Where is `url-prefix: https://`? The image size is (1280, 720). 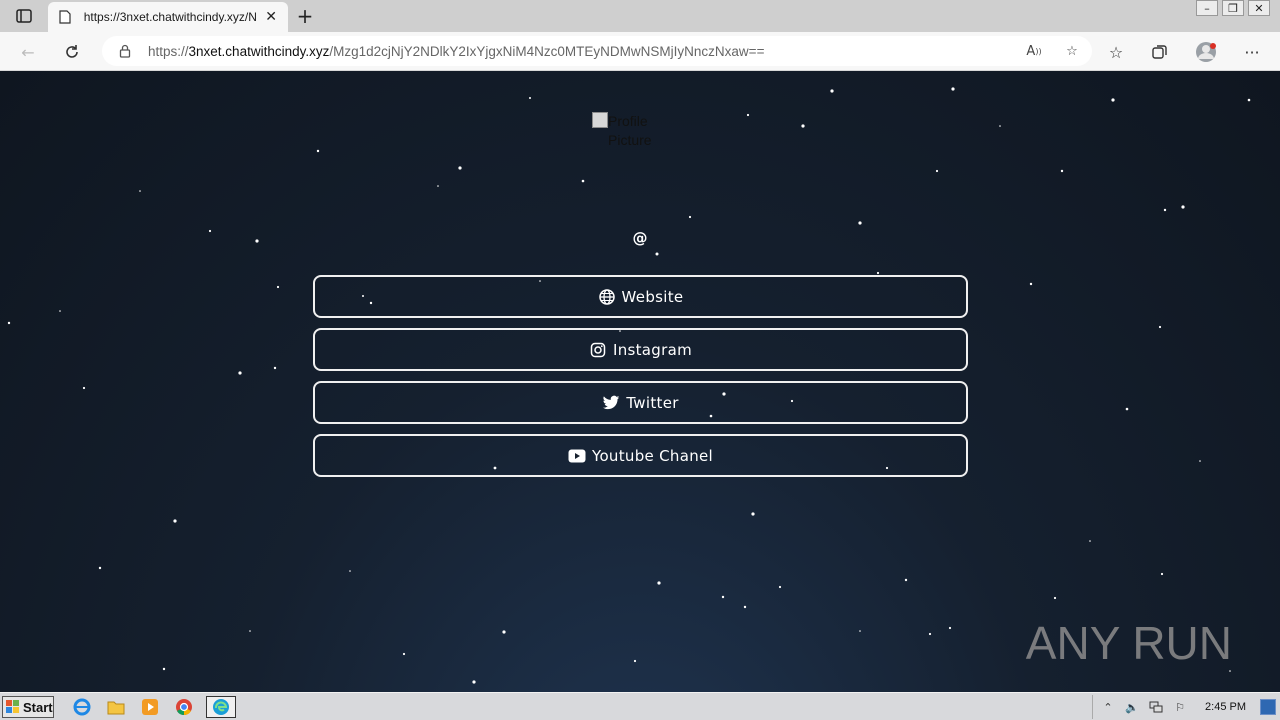
url-prefix: https:// is located at coordinates (168, 51).